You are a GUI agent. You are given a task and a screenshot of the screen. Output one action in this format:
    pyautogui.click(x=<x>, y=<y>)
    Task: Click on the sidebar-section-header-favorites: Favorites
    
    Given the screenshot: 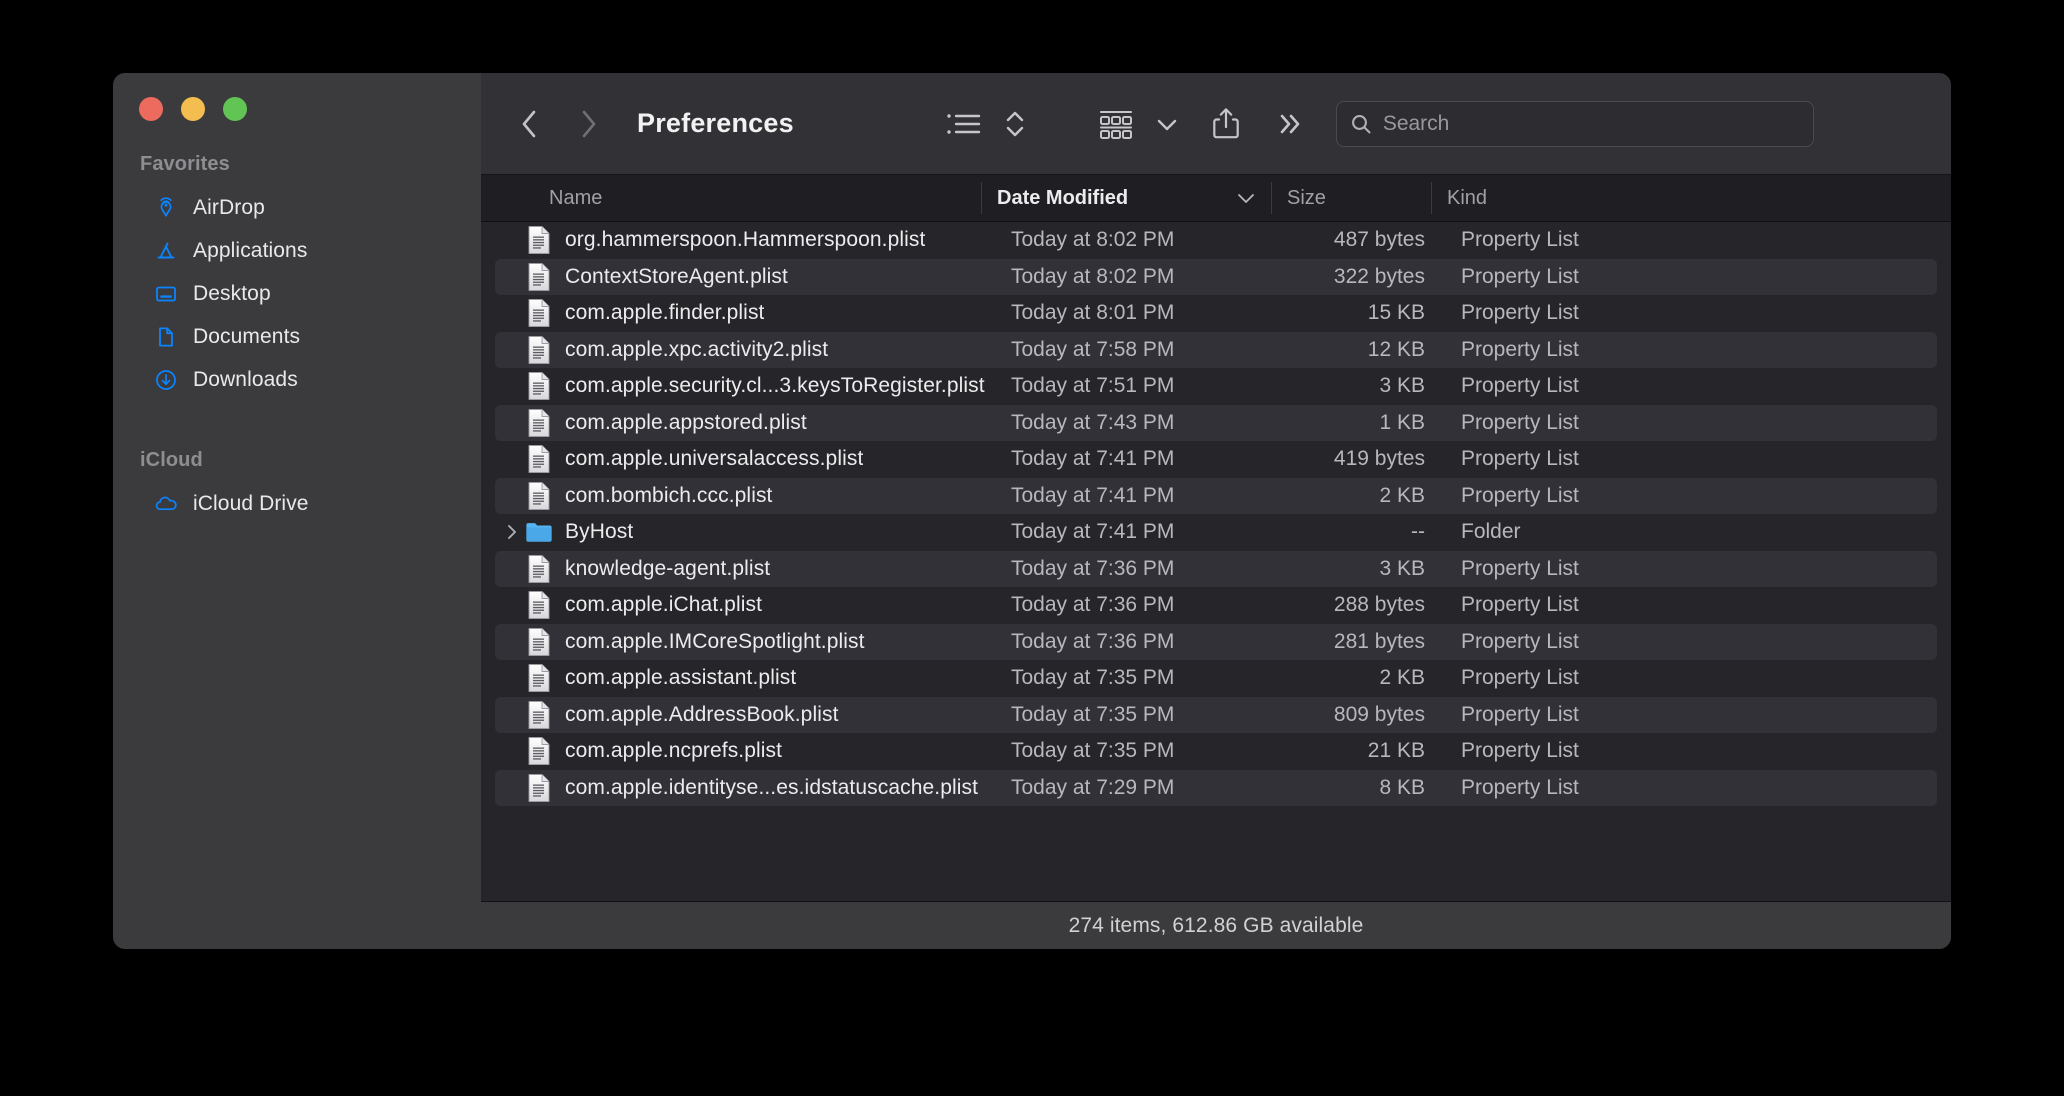 What is the action you would take?
    pyautogui.click(x=185, y=164)
    